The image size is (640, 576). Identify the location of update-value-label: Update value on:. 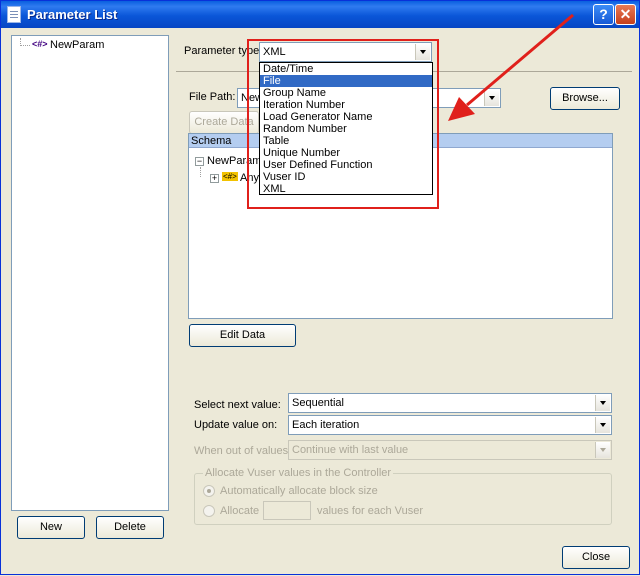
(236, 425).